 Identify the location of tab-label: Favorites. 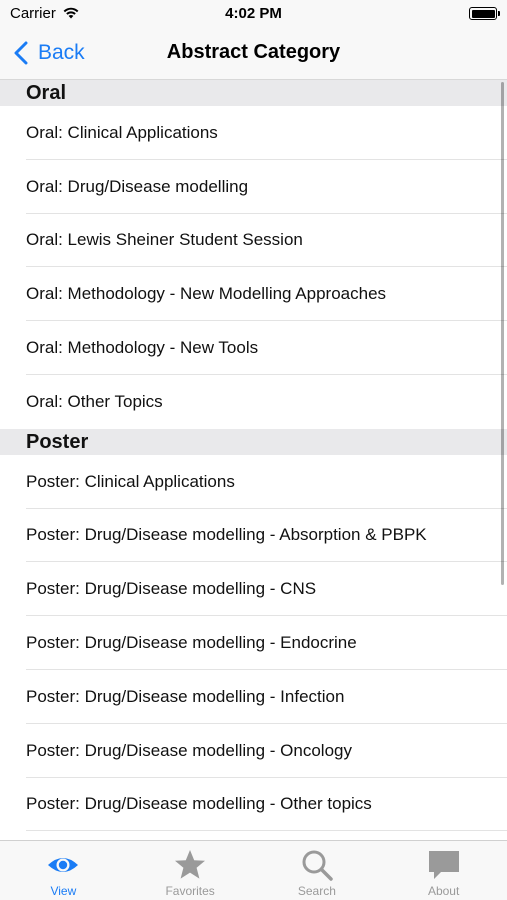
(190, 891).